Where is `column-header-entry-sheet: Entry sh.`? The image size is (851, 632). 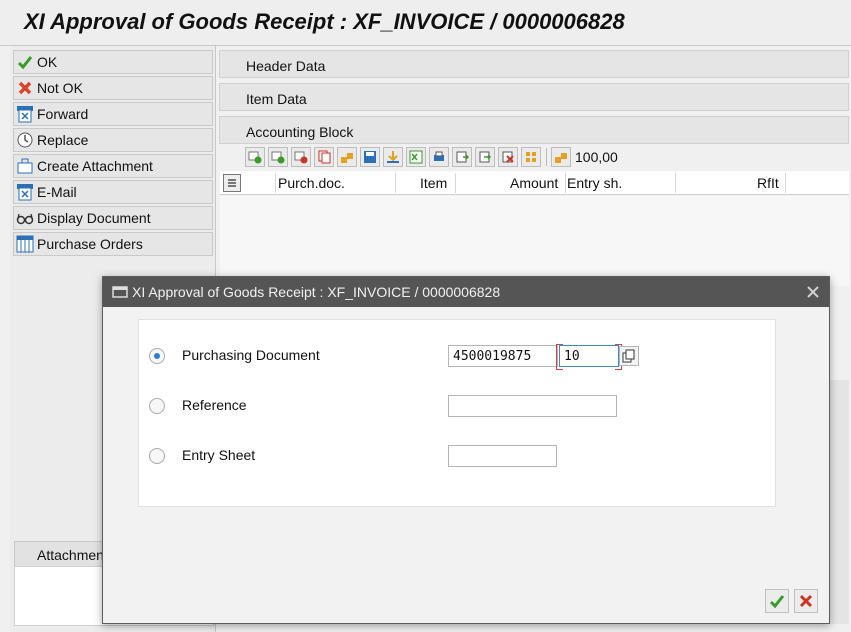 column-header-entry-sheet: Entry sh. is located at coordinates (594, 183).